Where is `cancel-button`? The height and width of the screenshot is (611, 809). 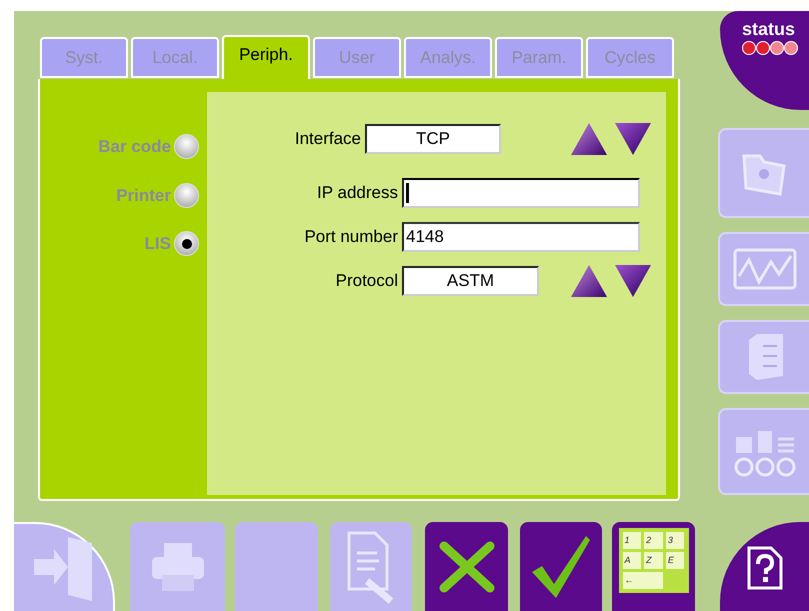 cancel-button is located at coordinates (466, 566).